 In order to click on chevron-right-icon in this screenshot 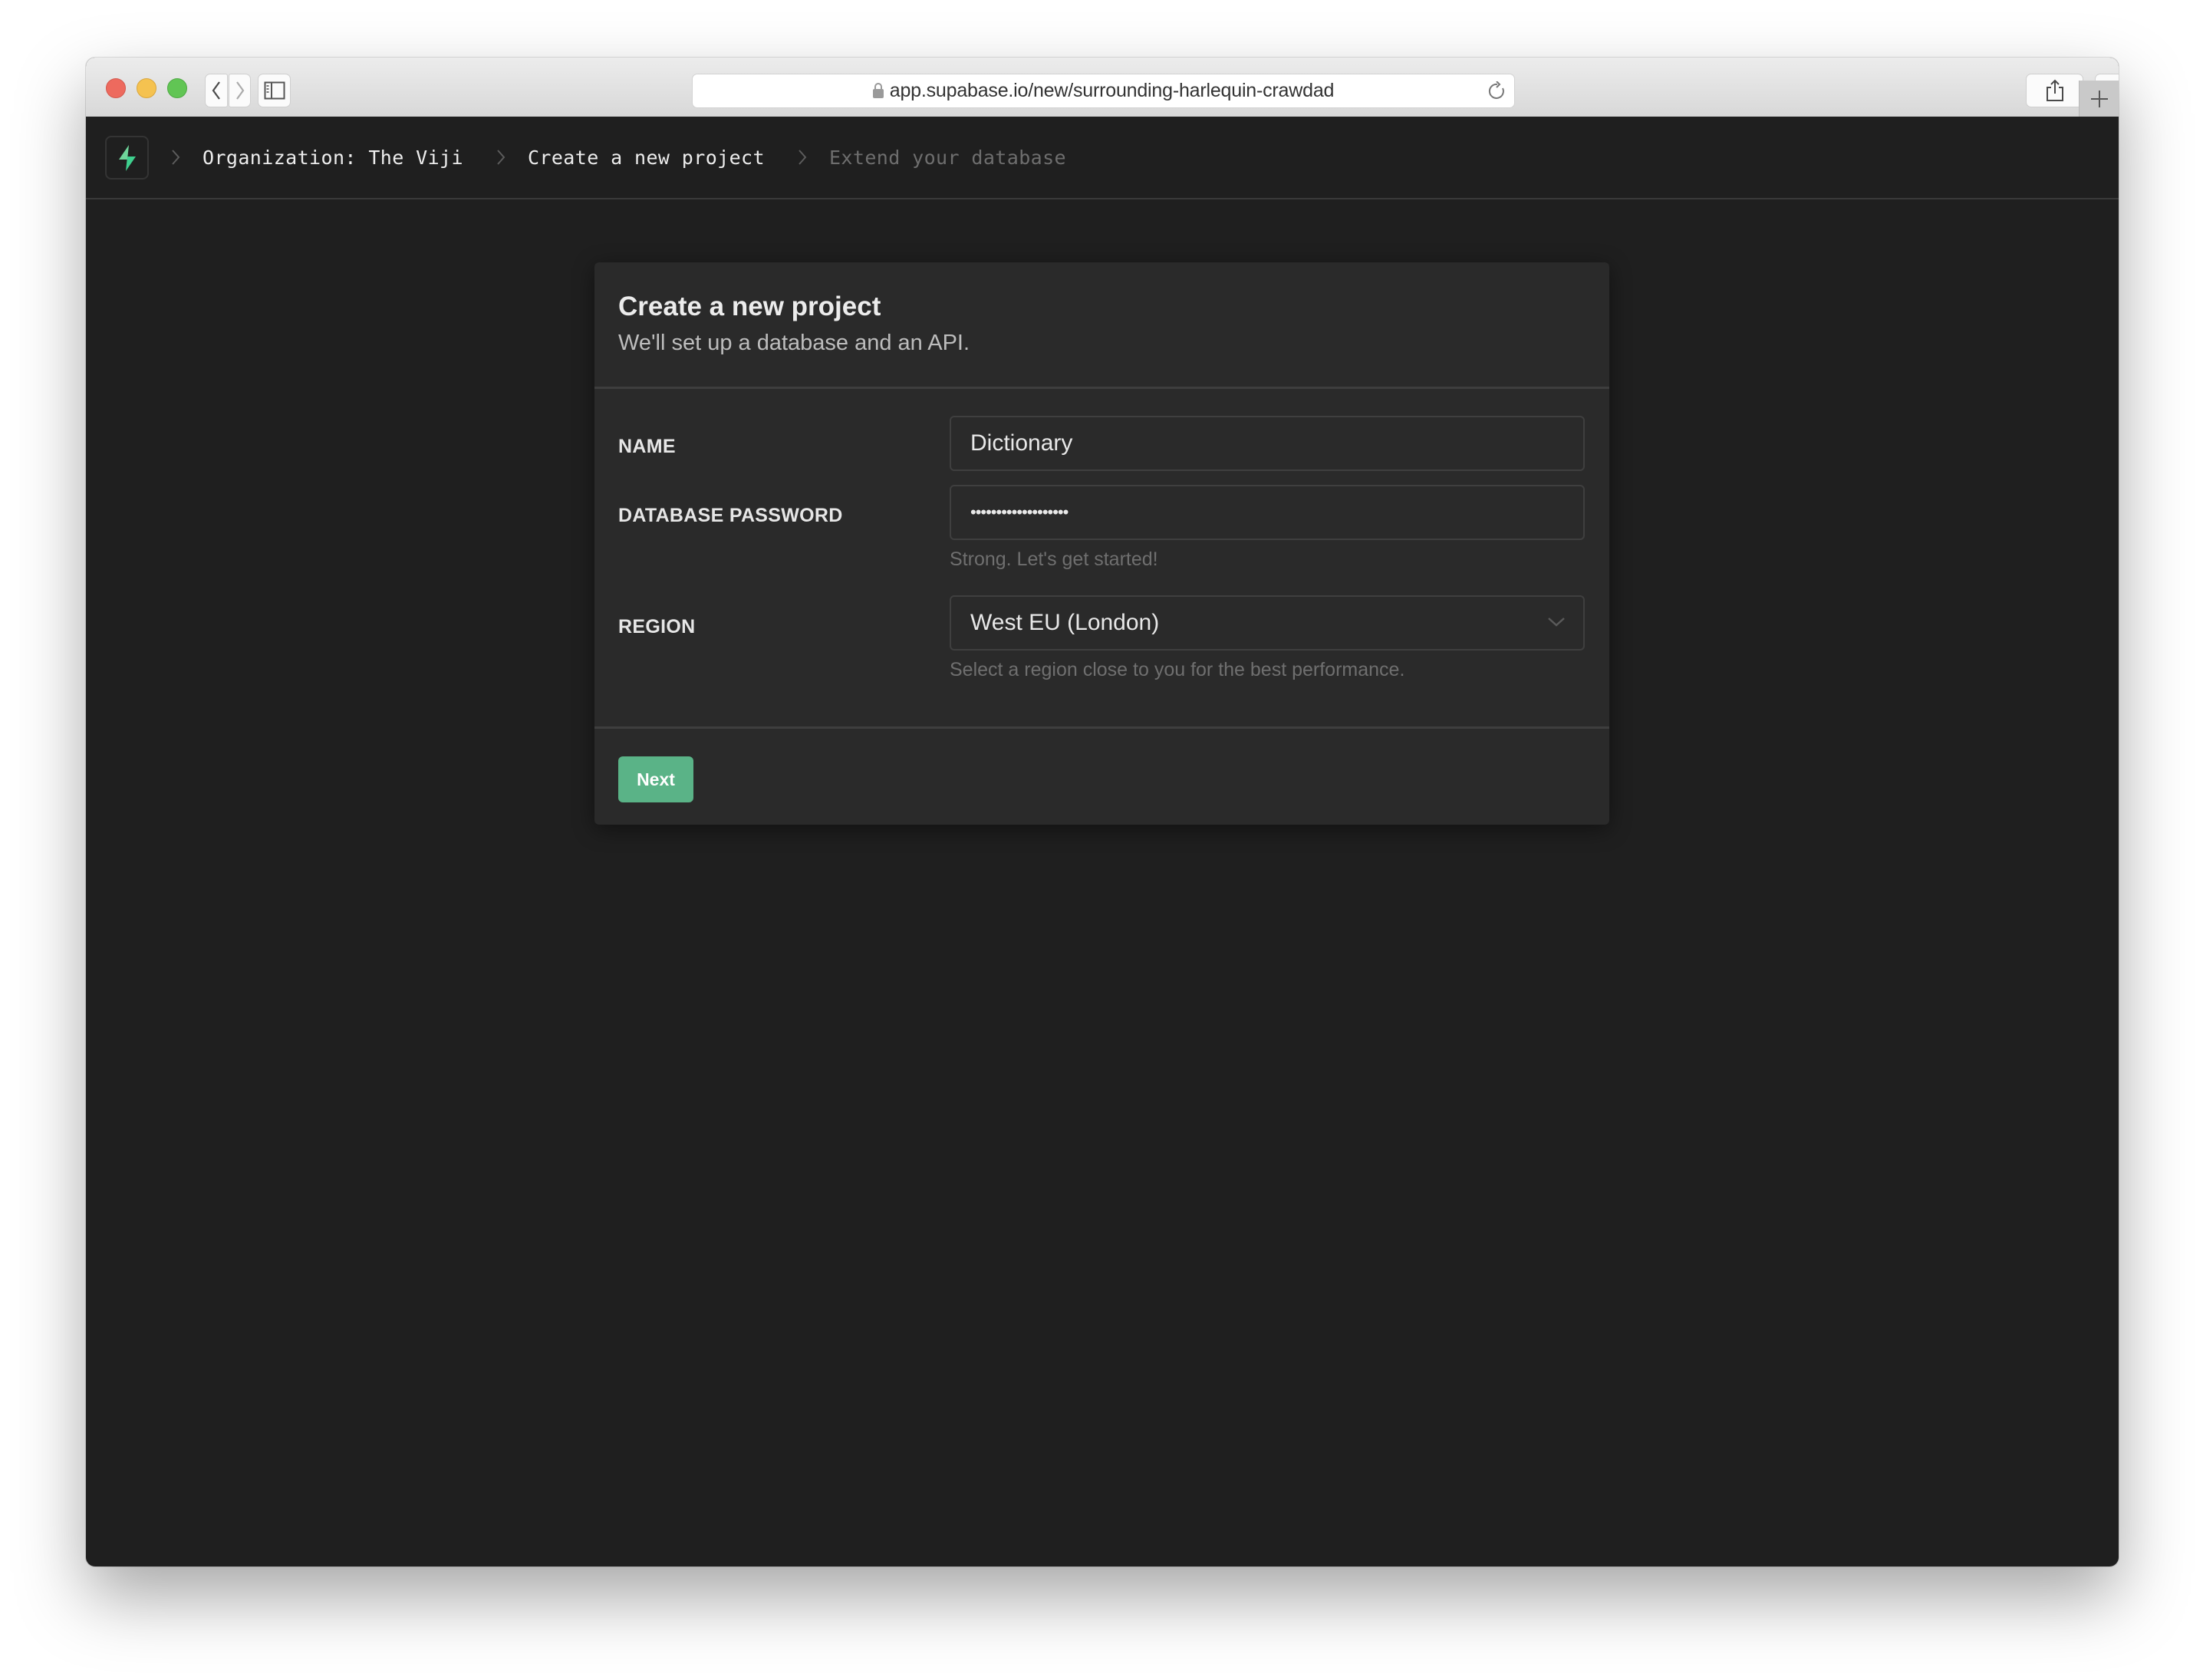, I will do `click(239, 90)`.